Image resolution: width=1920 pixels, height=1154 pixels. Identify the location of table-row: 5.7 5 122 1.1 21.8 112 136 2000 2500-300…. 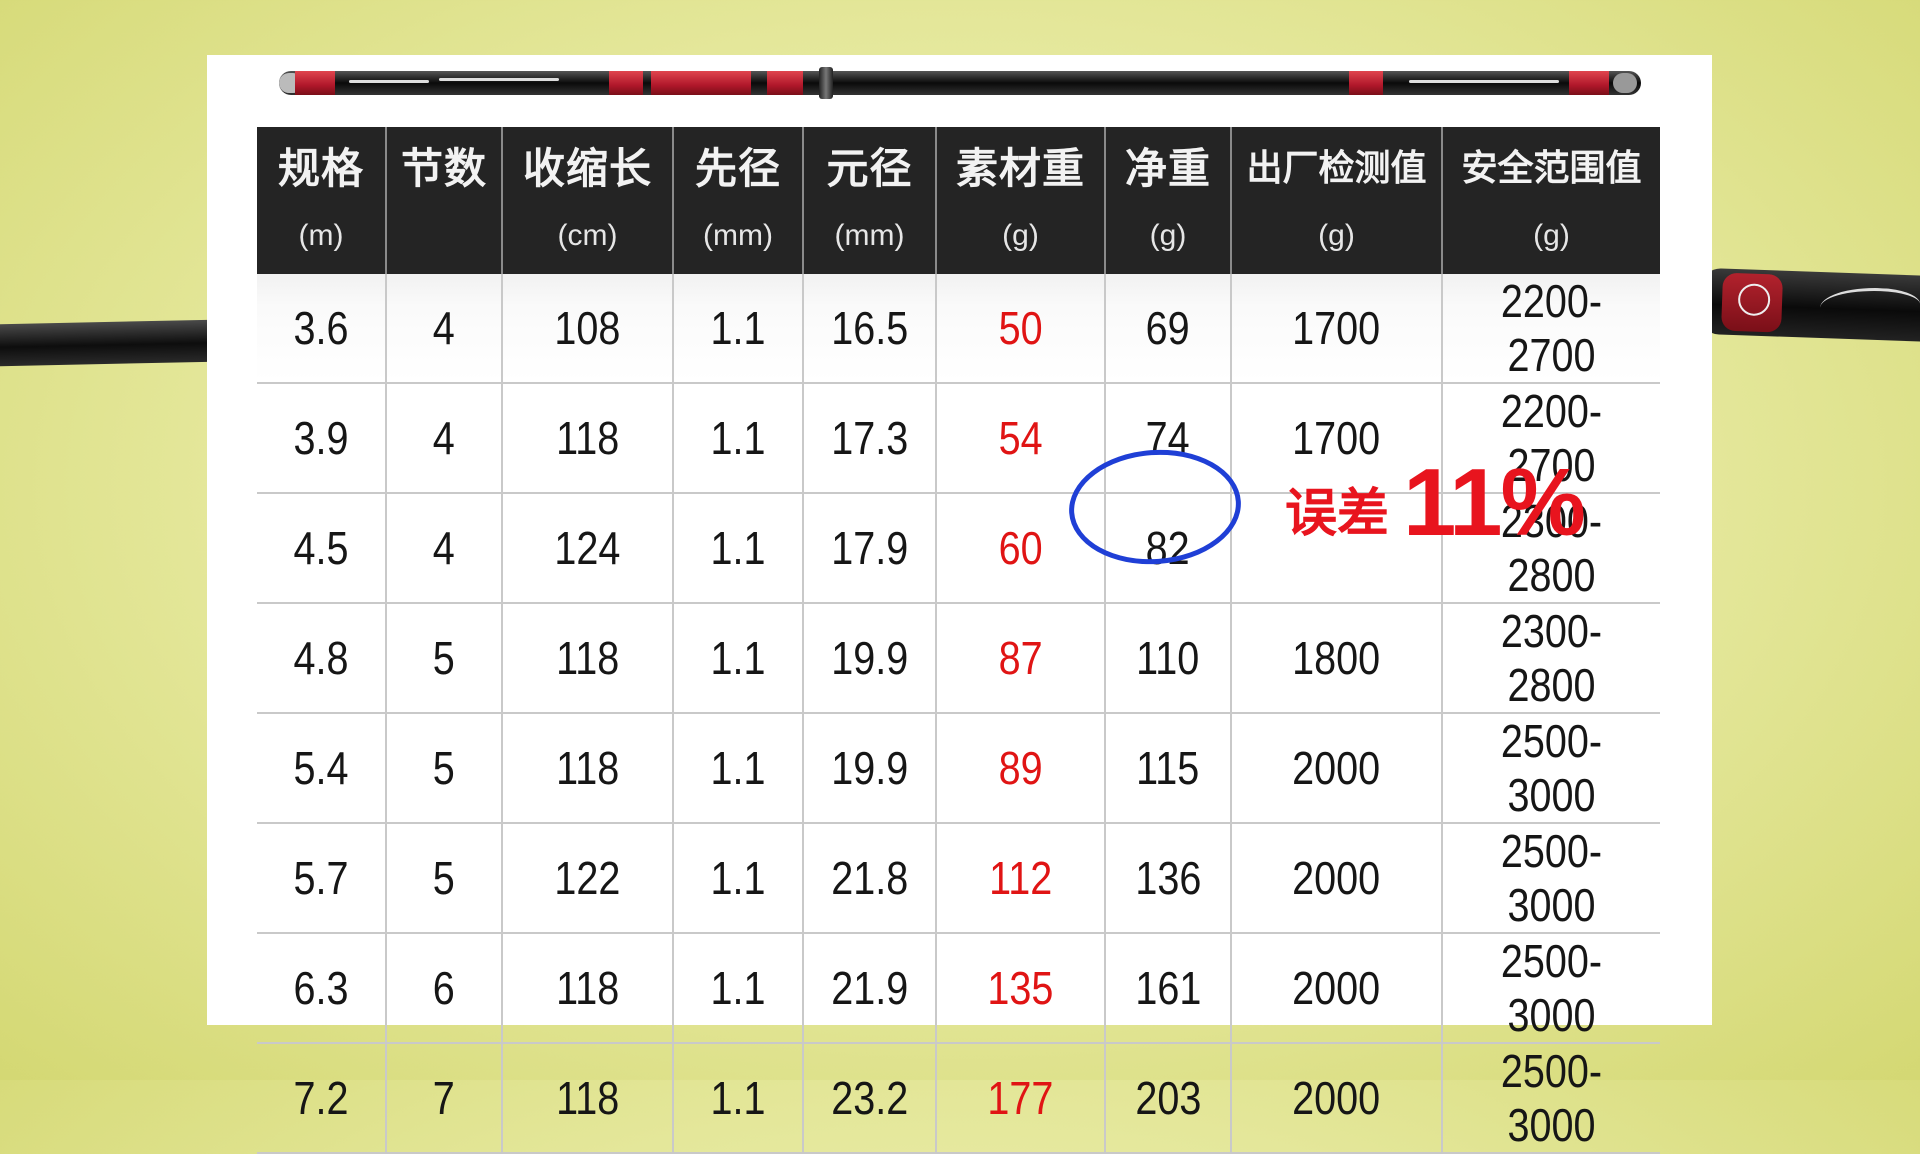
(958, 878).